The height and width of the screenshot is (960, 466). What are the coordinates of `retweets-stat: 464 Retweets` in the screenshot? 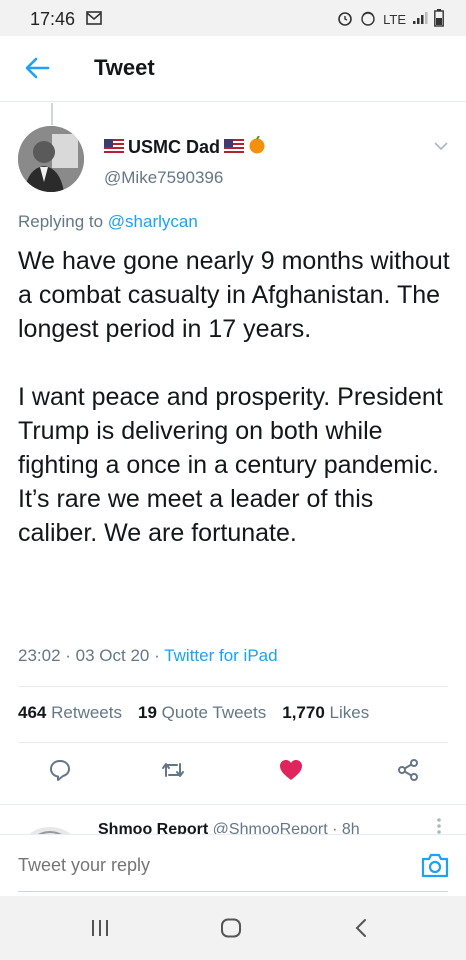 It's located at (70, 713).